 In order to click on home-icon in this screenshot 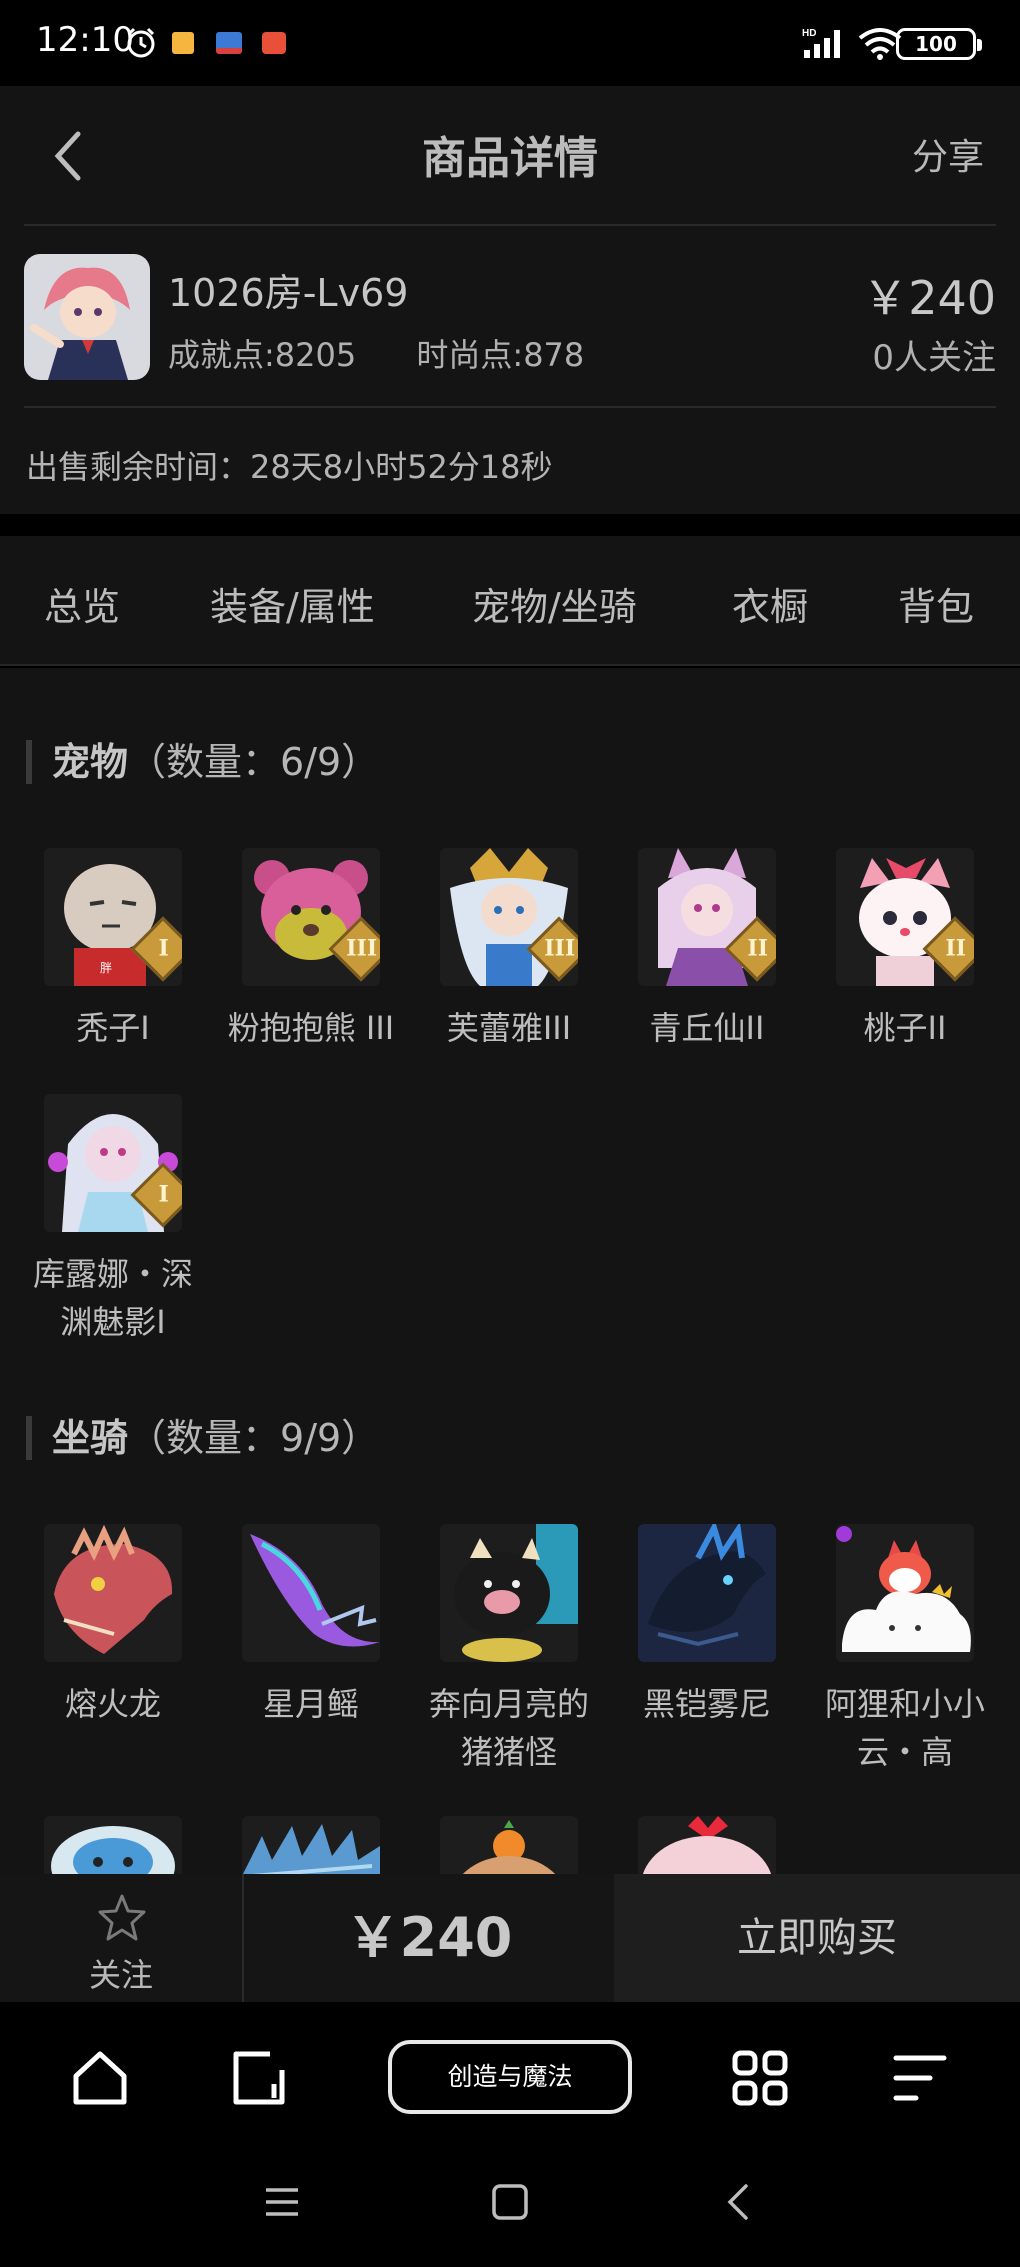, I will do `click(100, 2078)`.